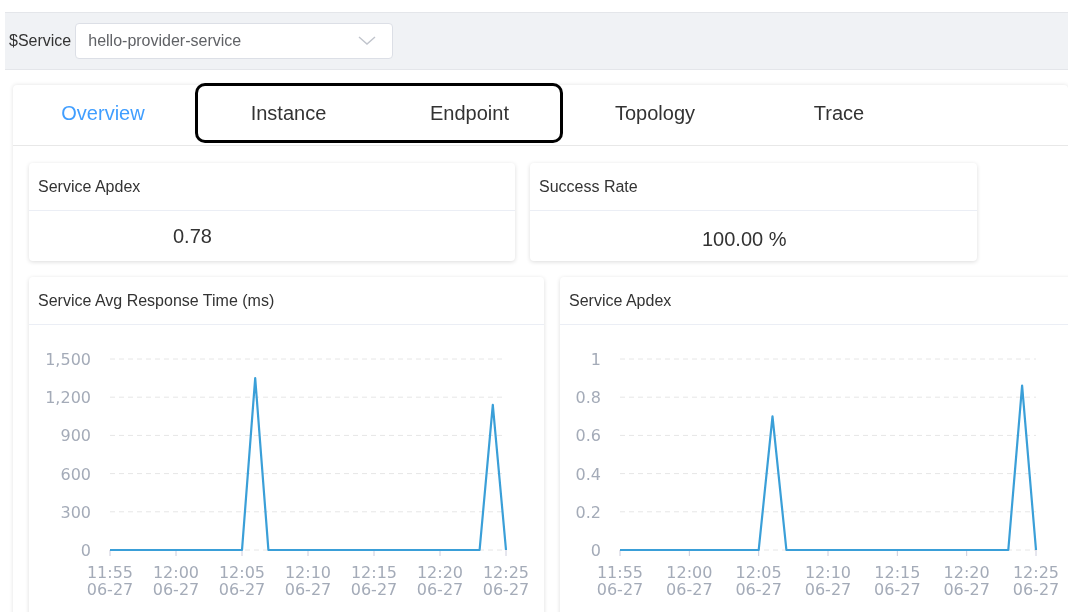 Image resolution: width=1068 pixels, height=612 pixels. Describe the element at coordinates (192, 236) in the screenshot. I see `stat-value: 0.78` at that location.